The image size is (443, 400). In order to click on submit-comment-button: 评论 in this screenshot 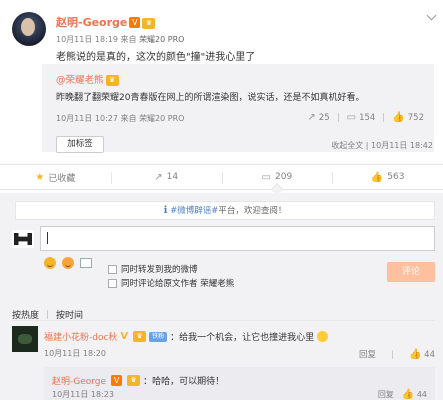, I will do `click(411, 272)`.